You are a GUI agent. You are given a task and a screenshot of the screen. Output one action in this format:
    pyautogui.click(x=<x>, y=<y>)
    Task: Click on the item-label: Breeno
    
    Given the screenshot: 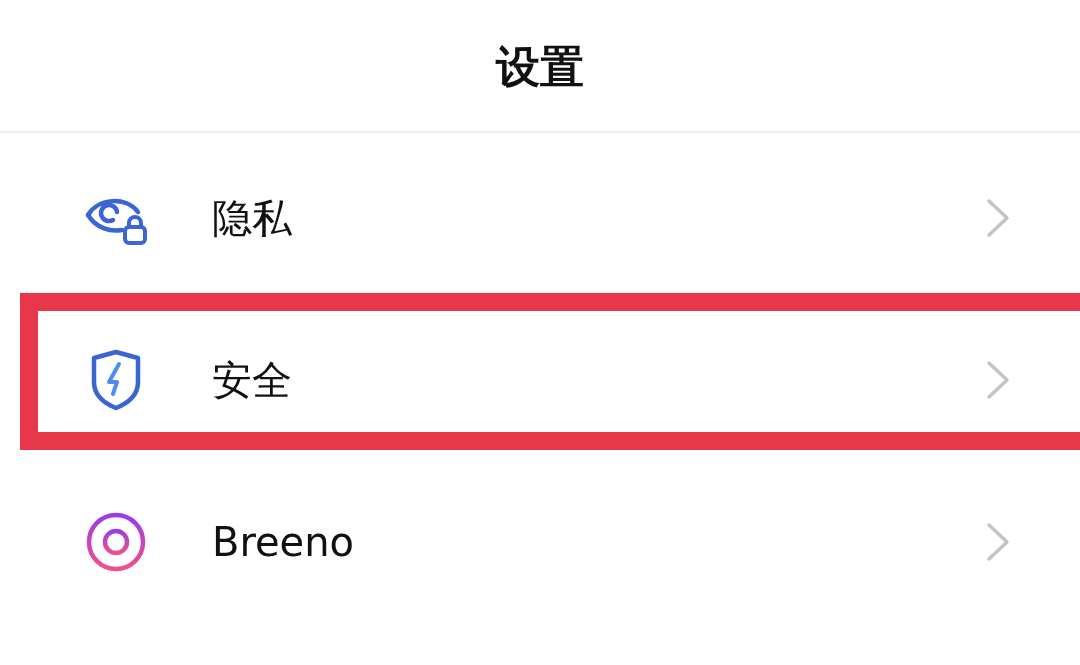 What is the action you would take?
    pyautogui.click(x=284, y=542)
    